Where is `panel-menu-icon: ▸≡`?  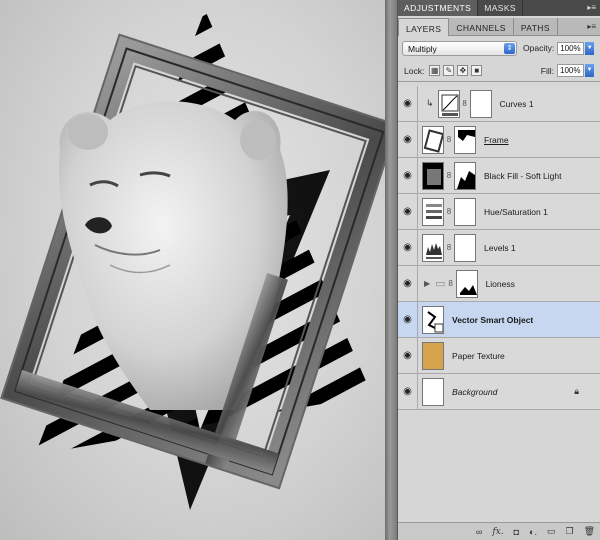
panel-menu-icon: ▸≡ is located at coordinates (591, 7).